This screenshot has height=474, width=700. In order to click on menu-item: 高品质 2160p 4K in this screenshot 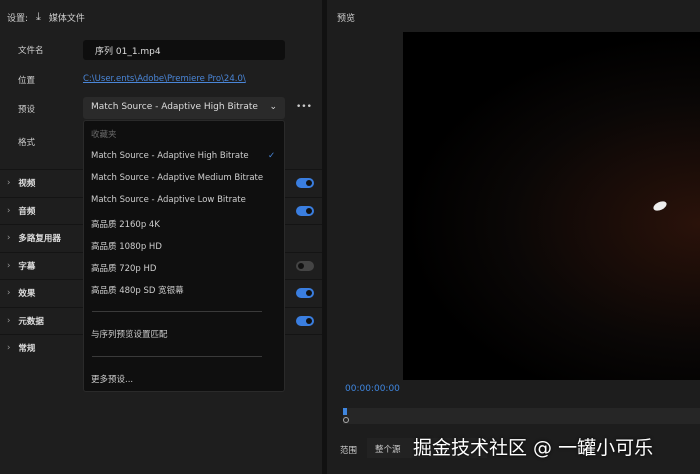, I will do `click(125, 224)`.